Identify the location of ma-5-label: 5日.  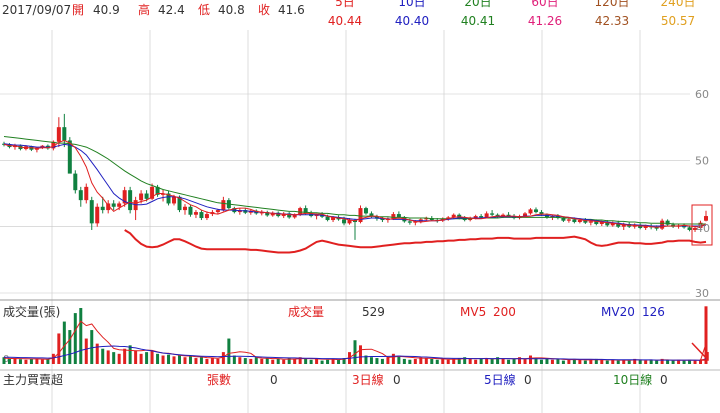
(345, 4).